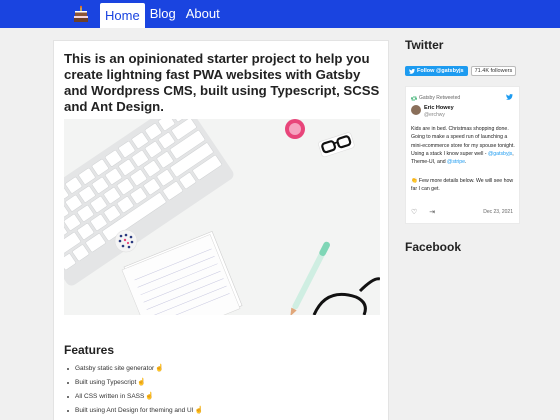 The image size is (560, 420). I want to click on share-icon: ⇥, so click(432, 212).